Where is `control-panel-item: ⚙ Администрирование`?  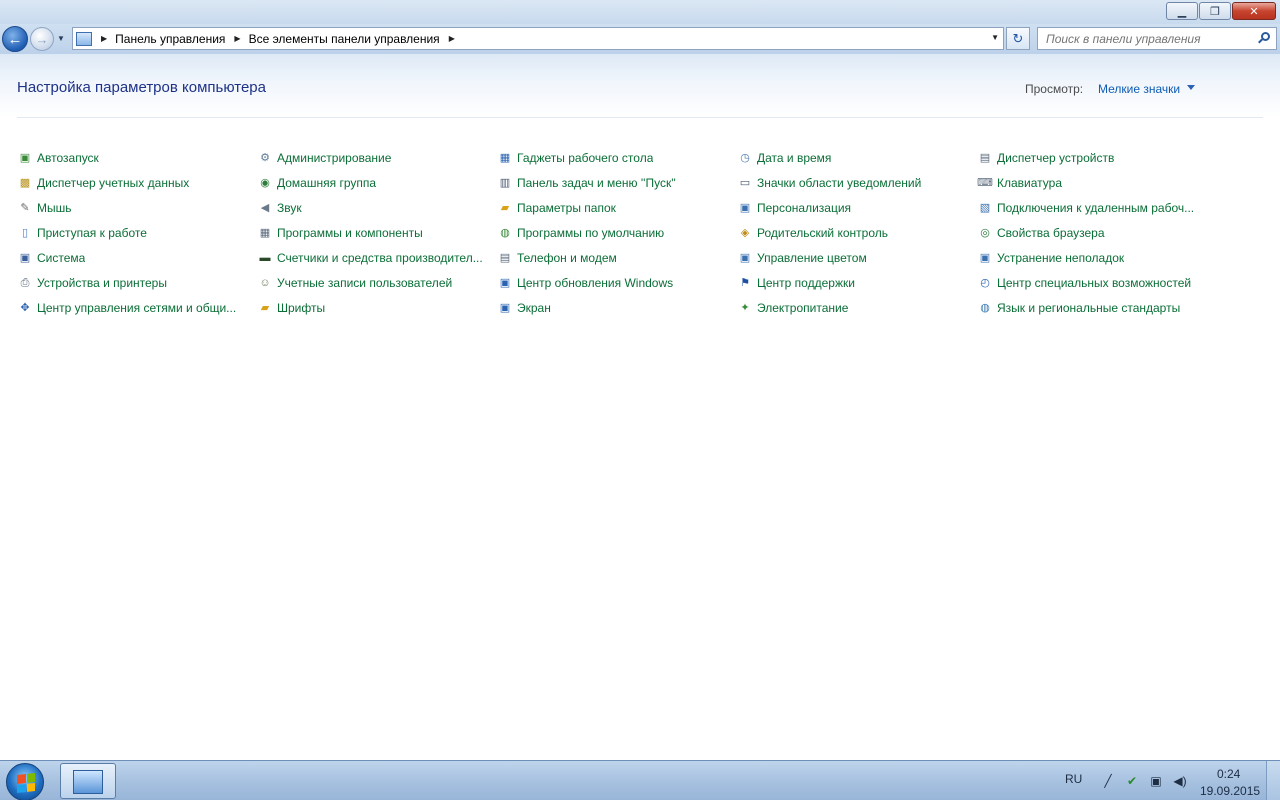 control-panel-item: ⚙ Администрирование is located at coordinates (377, 157).